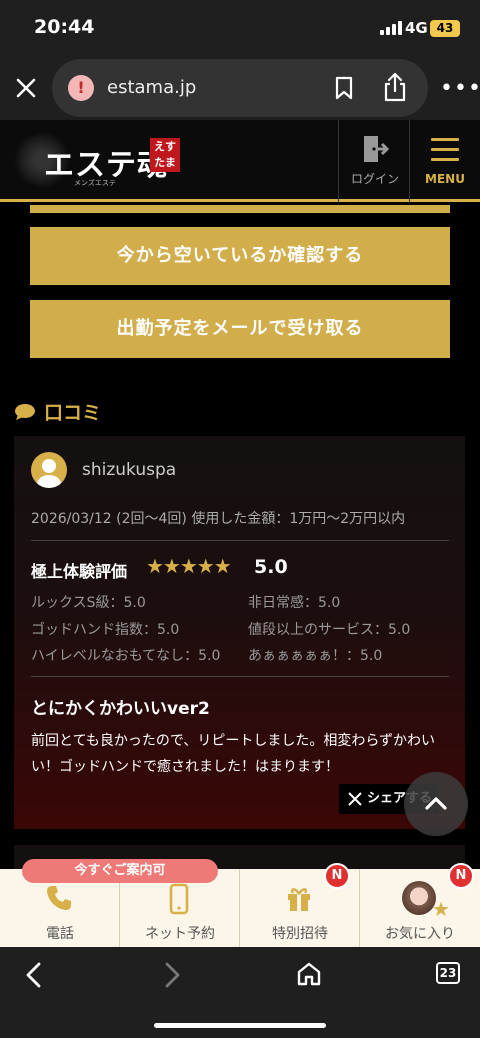 This screenshot has height=1038, width=480. Describe the element at coordinates (189, 566) in the screenshot. I see `star-rating-icon: ★★★★★` at that location.